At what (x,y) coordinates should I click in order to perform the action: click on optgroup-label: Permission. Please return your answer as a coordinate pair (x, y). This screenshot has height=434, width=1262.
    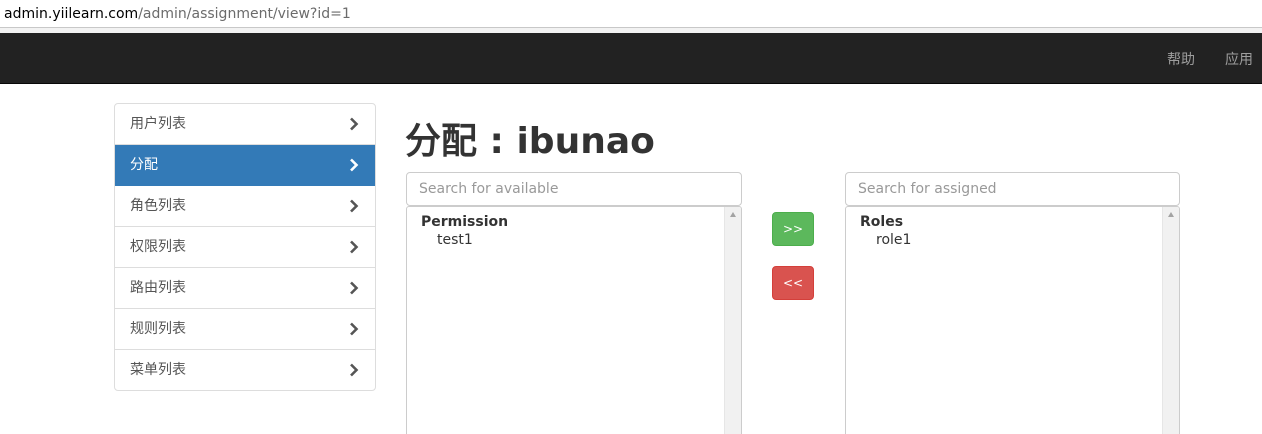
    Looking at the image, I should click on (465, 222).